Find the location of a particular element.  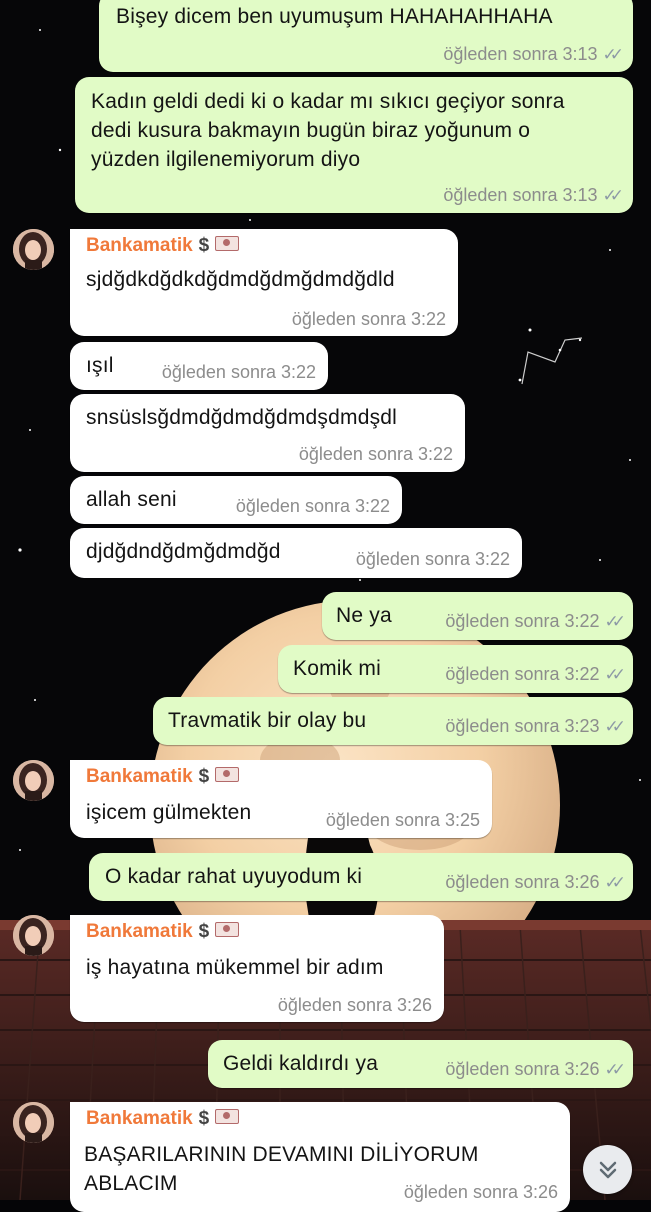

double-chevron-down-icon is located at coordinates (607, 1169).